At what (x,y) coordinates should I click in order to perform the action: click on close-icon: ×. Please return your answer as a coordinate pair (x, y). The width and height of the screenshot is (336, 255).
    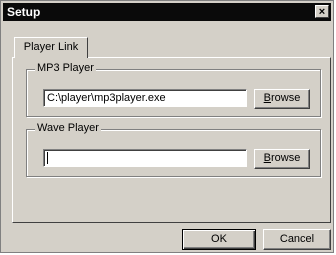
    Looking at the image, I should click on (322, 11).